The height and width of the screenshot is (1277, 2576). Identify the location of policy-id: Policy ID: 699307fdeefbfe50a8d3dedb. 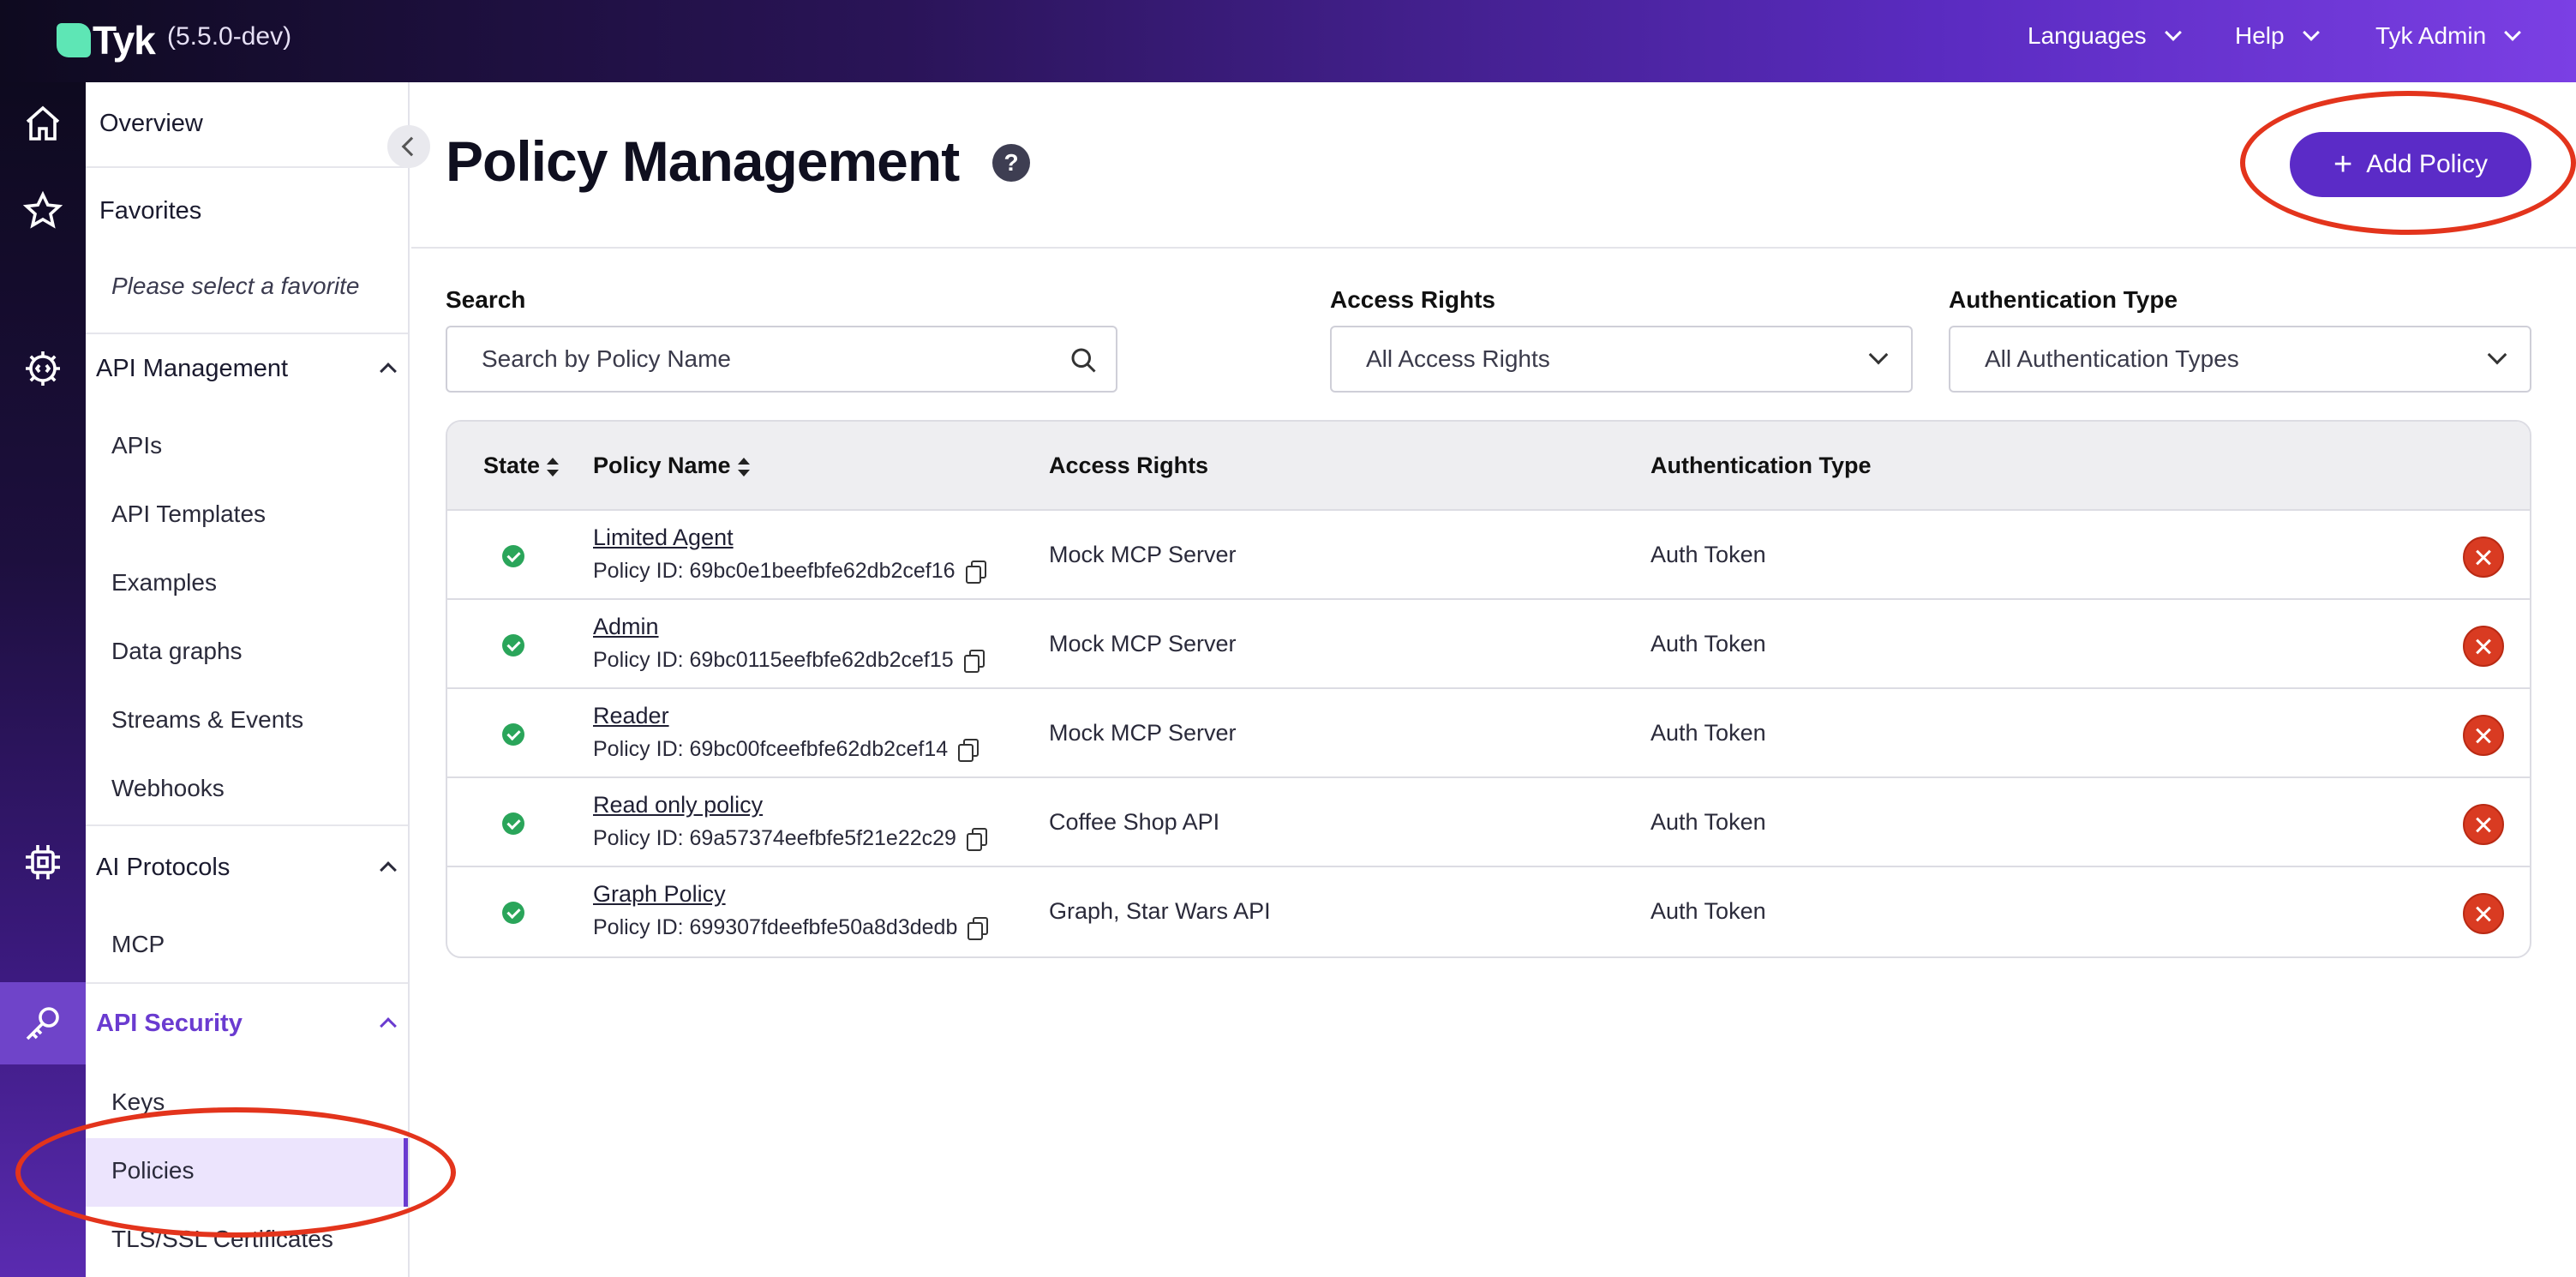
(791, 927).